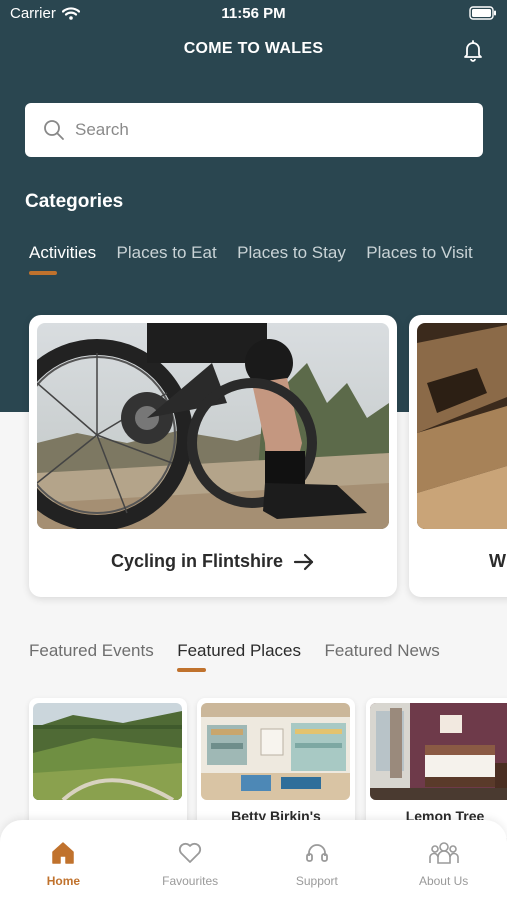 Image resolution: width=507 pixels, height=900 pixels. Describe the element at coordinates (190, 881) in the screenshot. I see `nav-favourites-label: Favourites` at that location.